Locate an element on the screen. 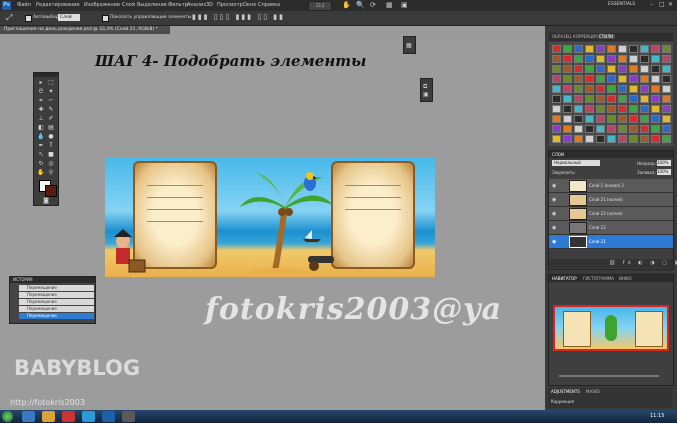  screen-mode-icon: ▣ is located at coordinates (404, 5).